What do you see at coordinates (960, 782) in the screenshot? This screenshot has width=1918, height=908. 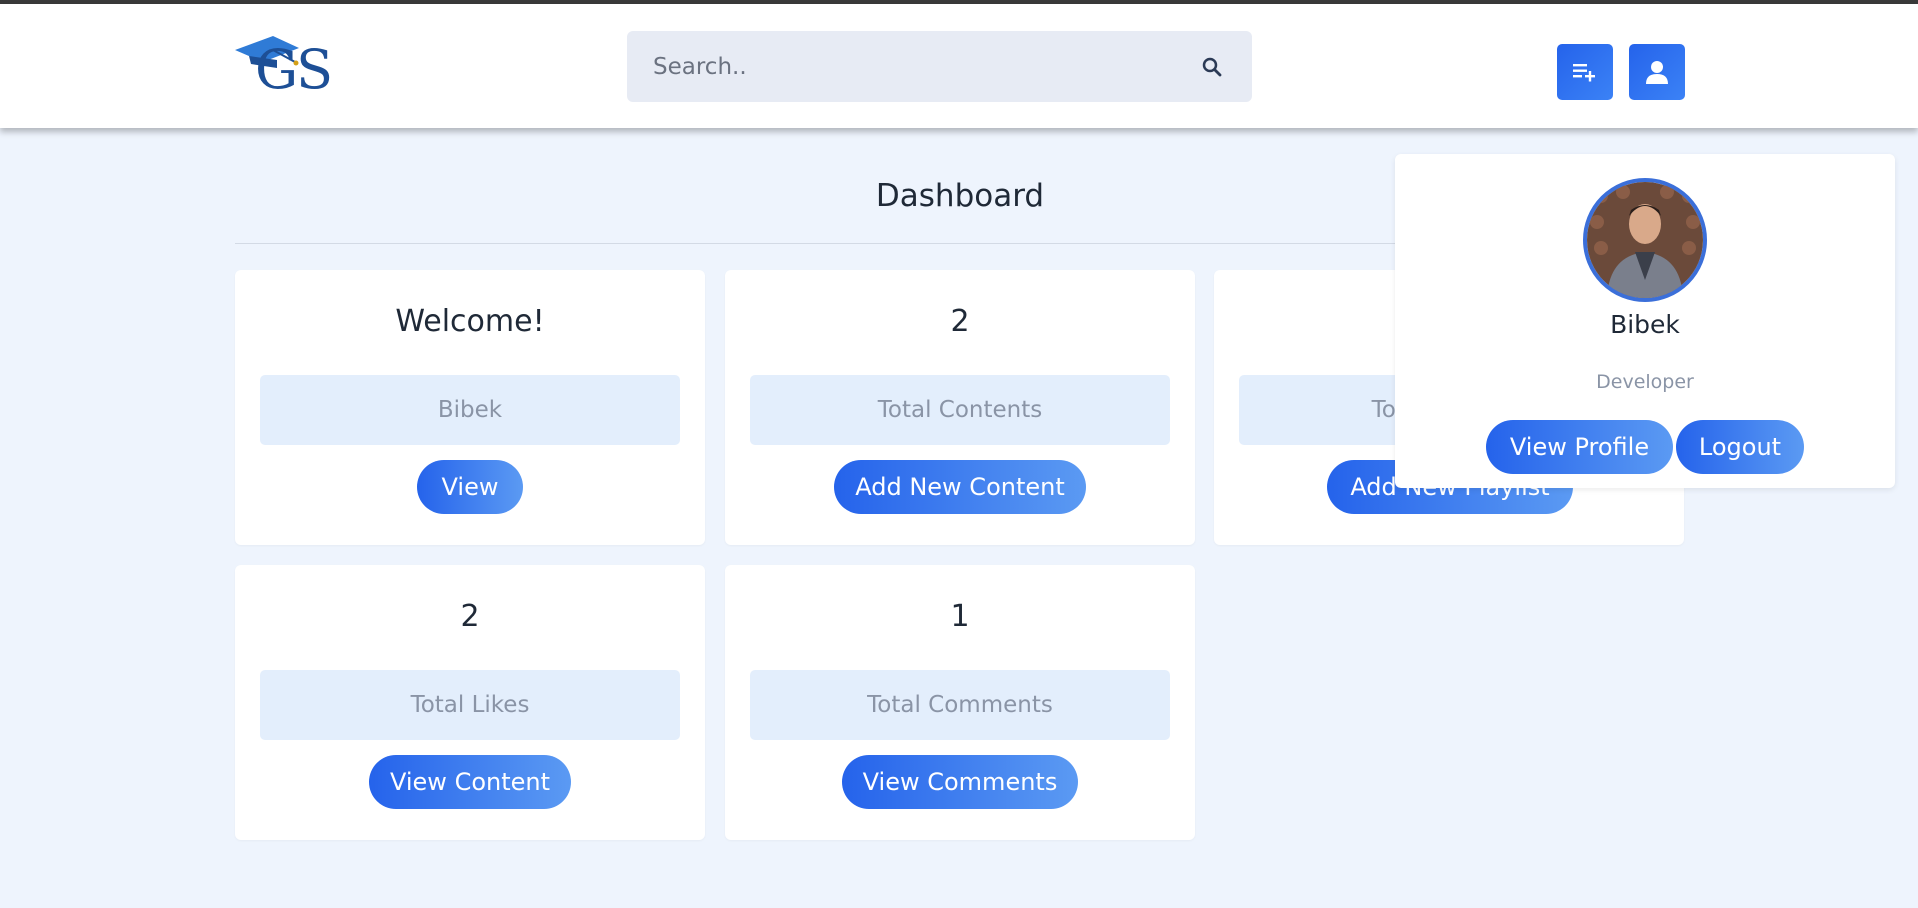 I see `view-comments-button: View Comments` at bounding box center [960, 782].